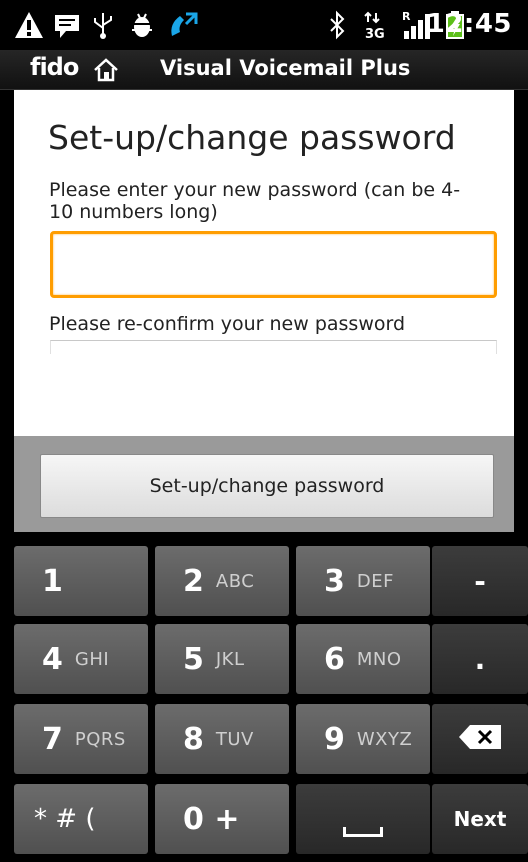 This screenshot has height=862, width=528. I want to click on setup-change-password-button: Set-up/change password, so click(267, 486).